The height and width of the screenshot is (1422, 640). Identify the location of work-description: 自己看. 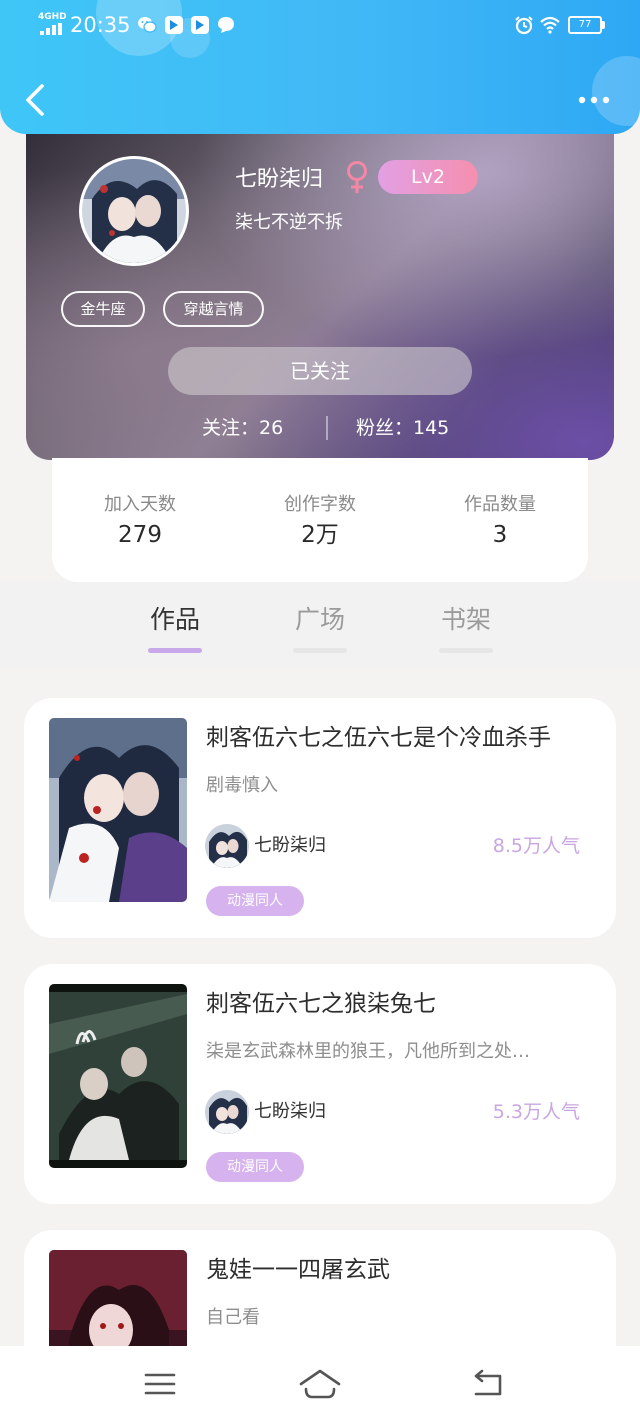
(233, 1317).